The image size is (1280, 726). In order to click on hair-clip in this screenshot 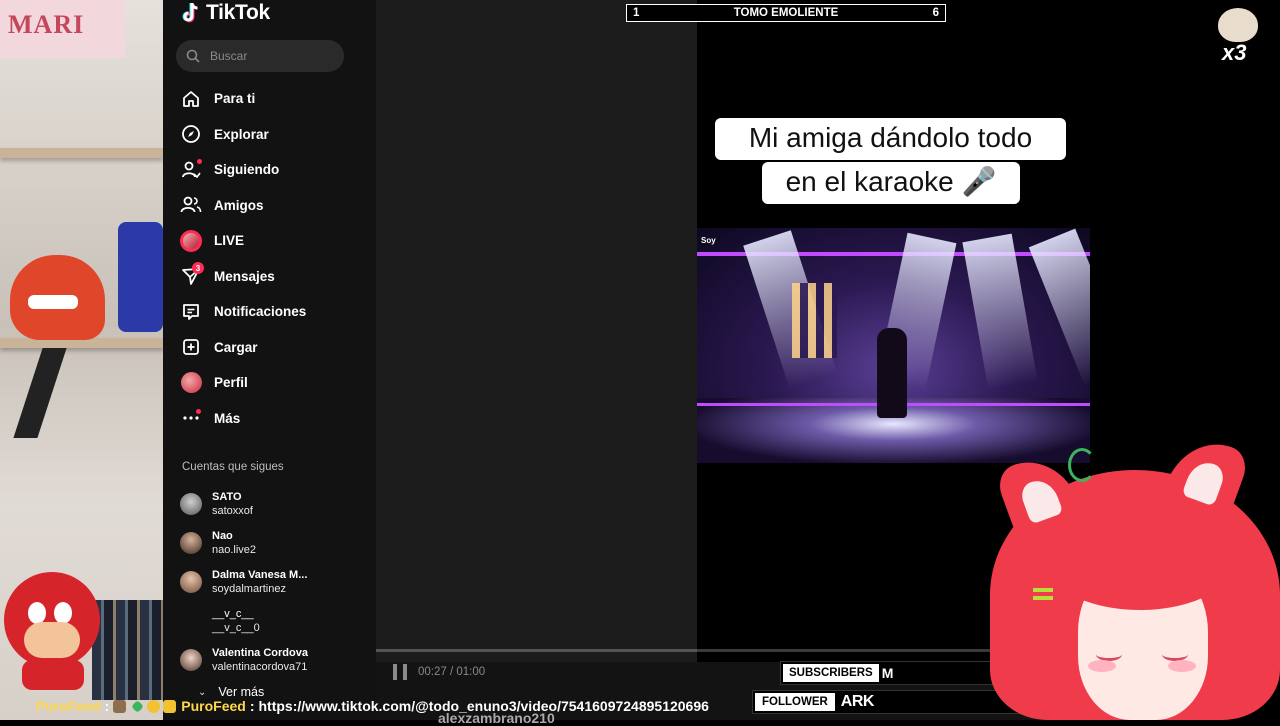, I will do `click(1043, 590)`.